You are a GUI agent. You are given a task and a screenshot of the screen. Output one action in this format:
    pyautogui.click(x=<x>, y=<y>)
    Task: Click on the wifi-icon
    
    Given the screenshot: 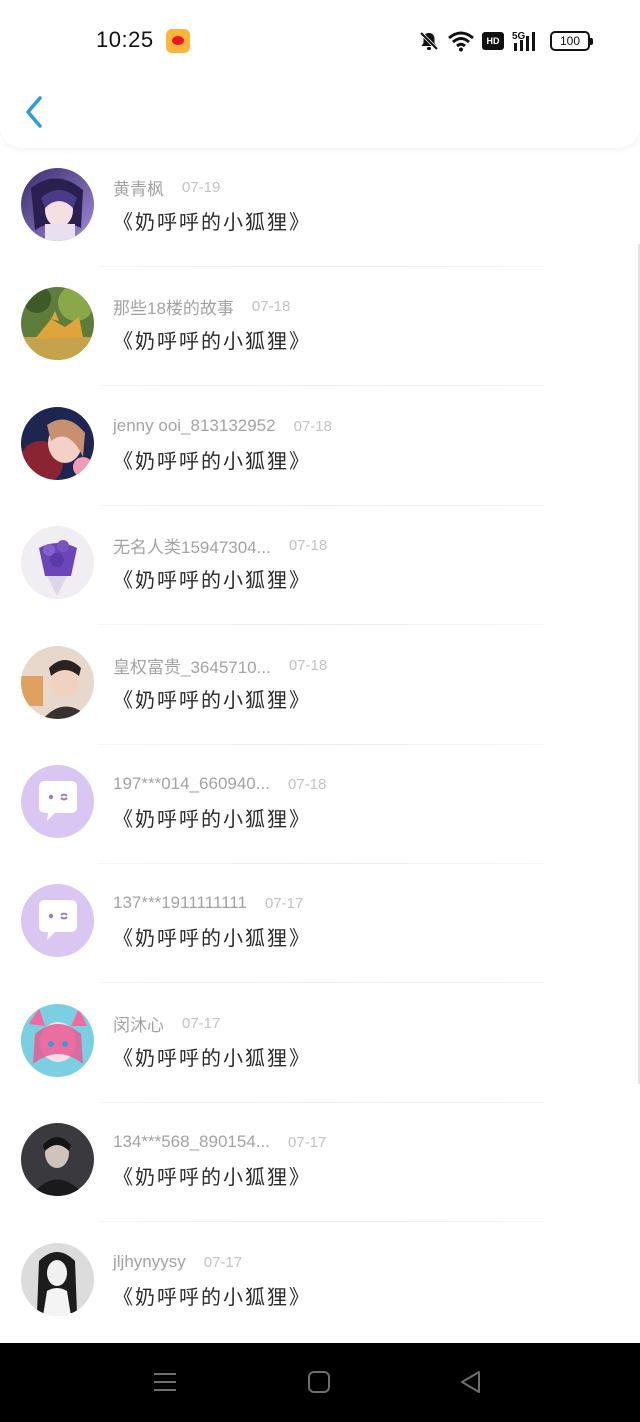 What is the action you would take?
    pyautogui.click(x=461, y=41)
    